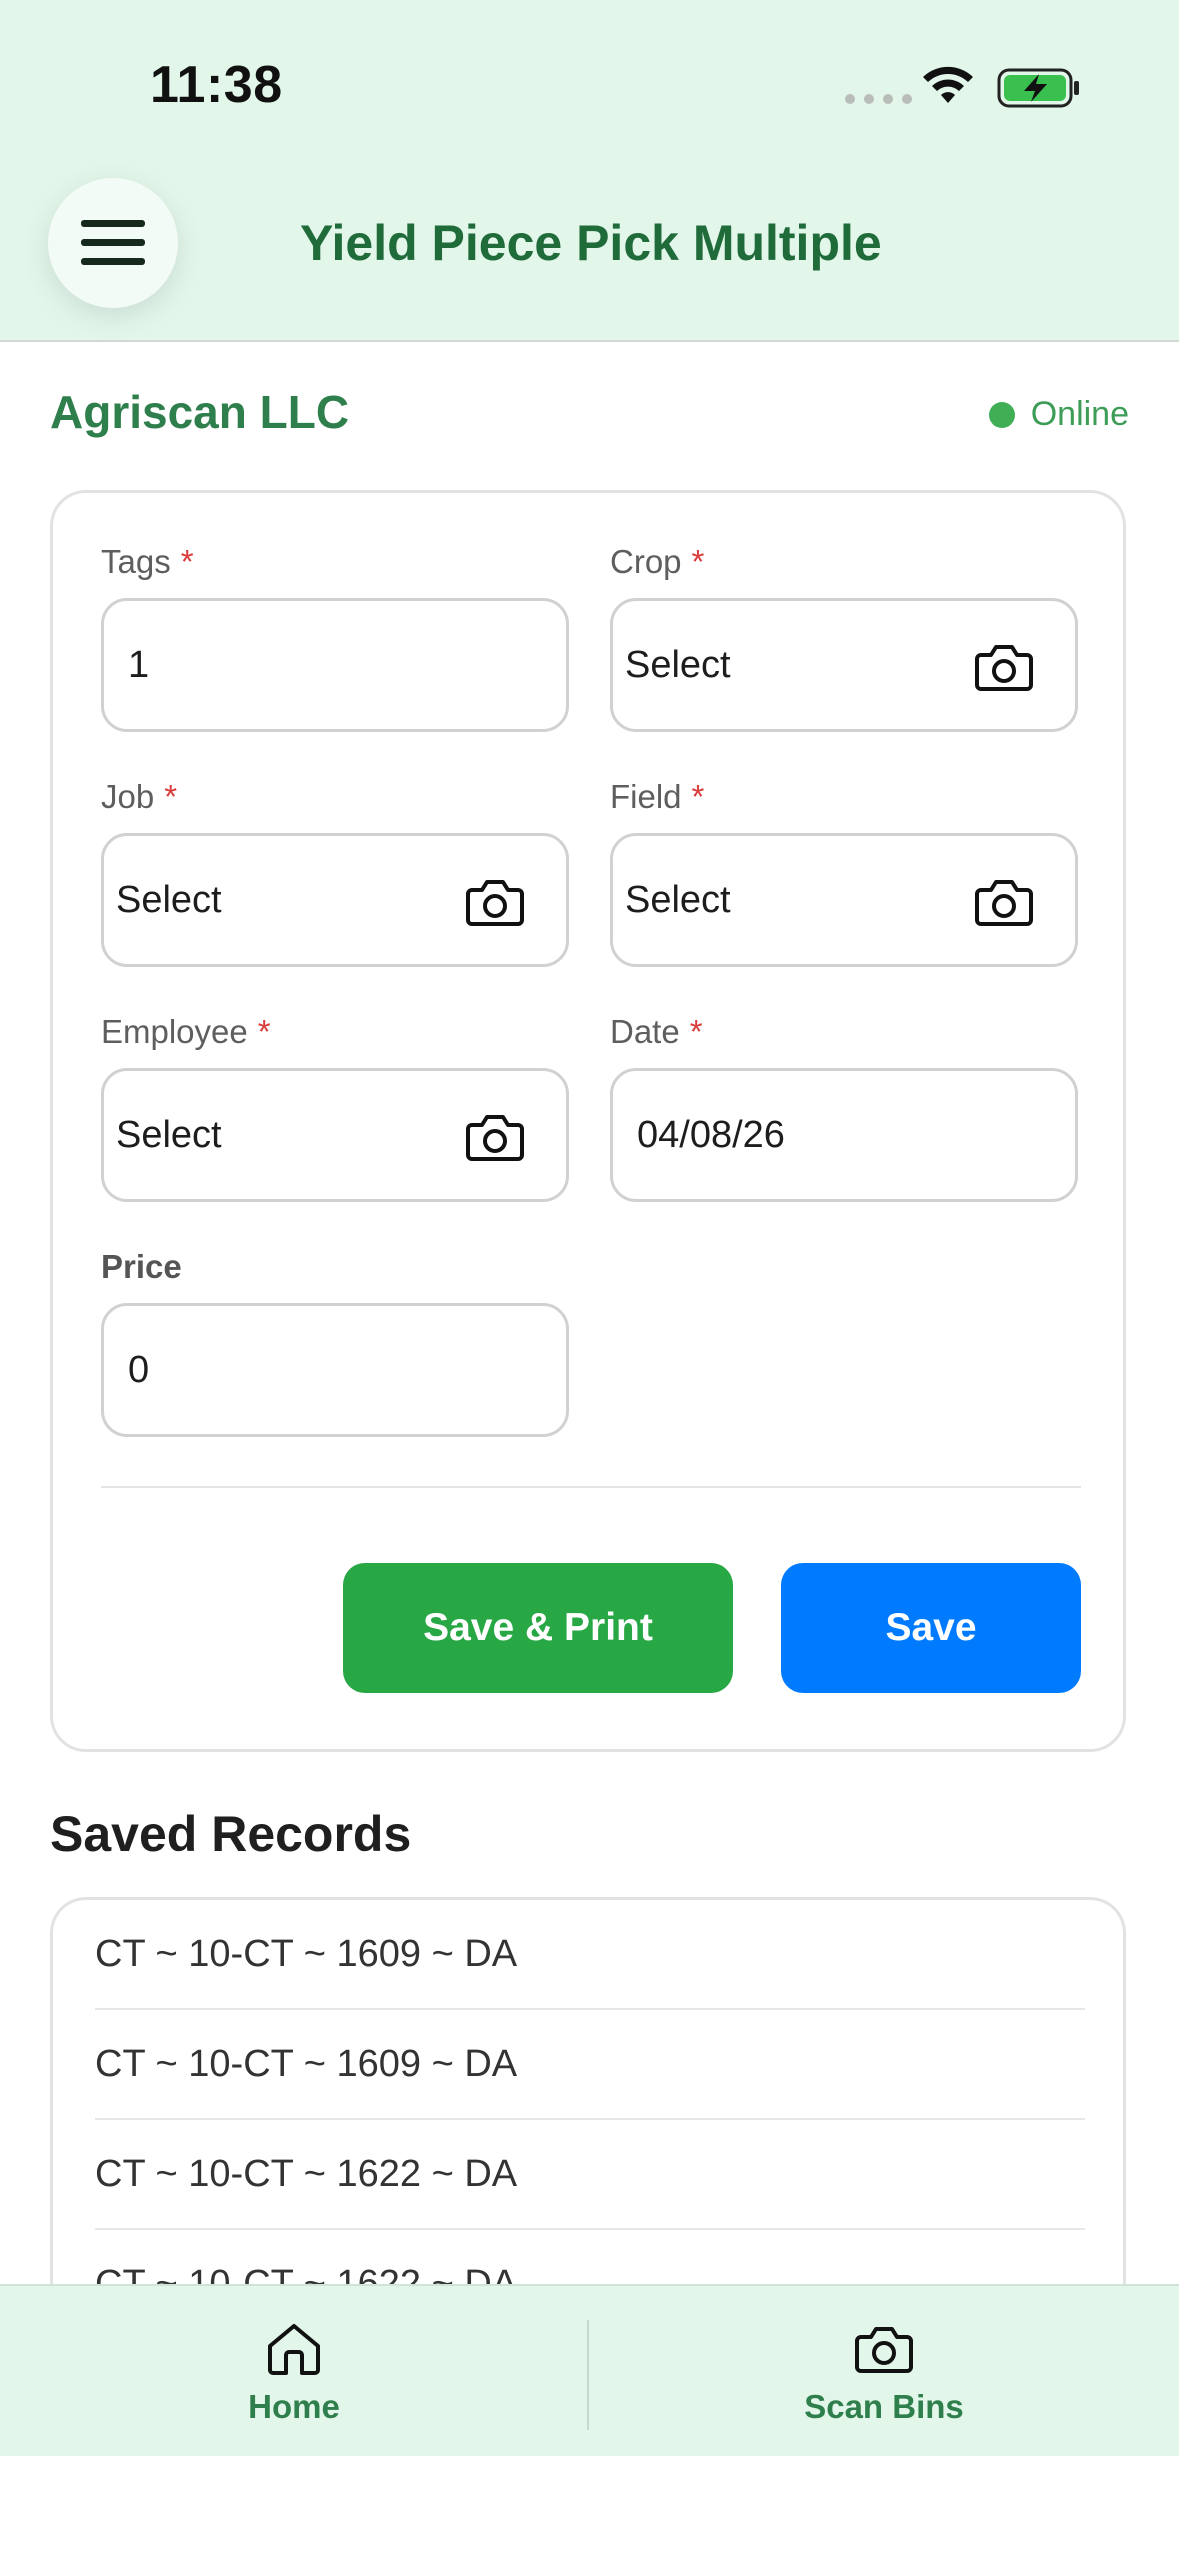  I want to click on bottom-nav: Home Scan Bins, so click(589, 2370).